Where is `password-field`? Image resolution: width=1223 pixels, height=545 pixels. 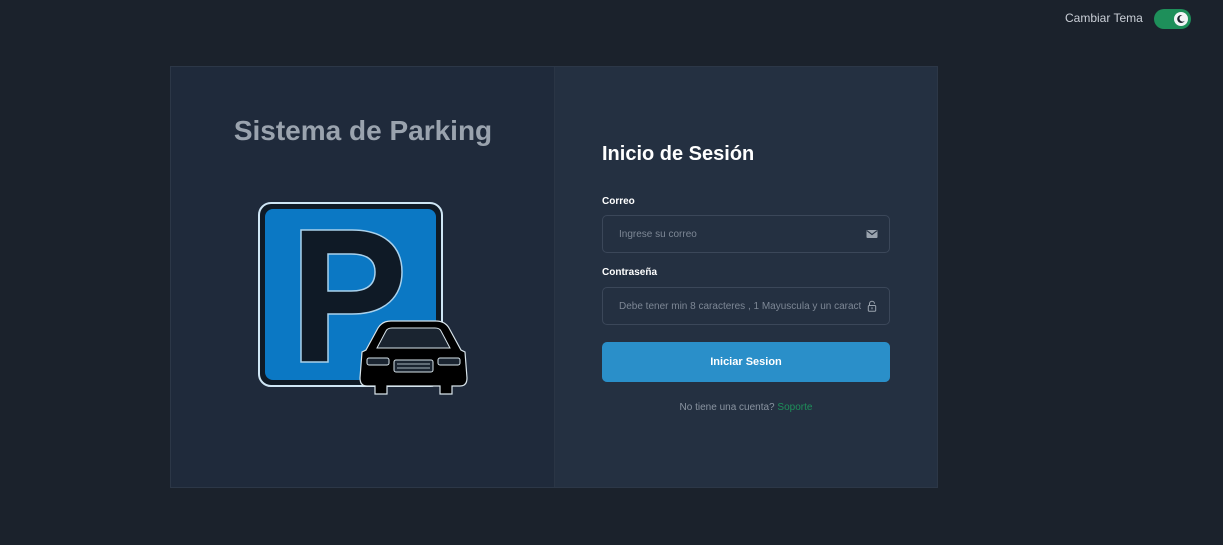
password-field is located at coordinates (746, 306).